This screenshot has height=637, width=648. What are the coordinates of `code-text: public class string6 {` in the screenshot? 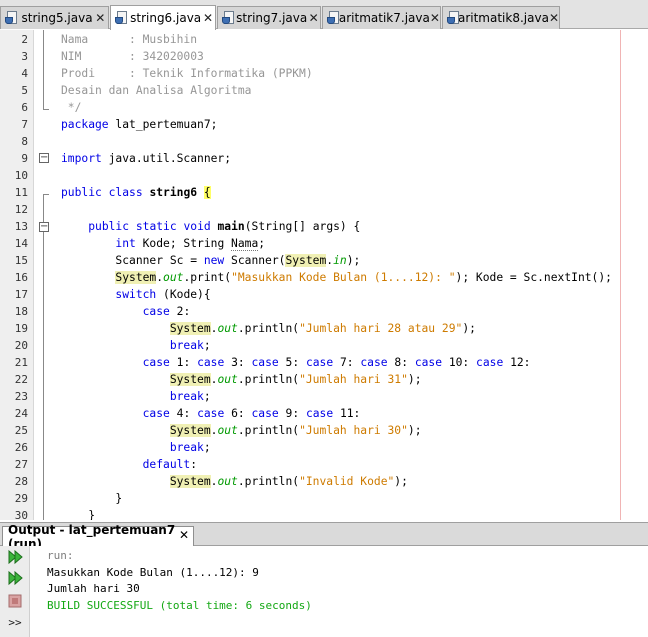 It's located at (136, 192).